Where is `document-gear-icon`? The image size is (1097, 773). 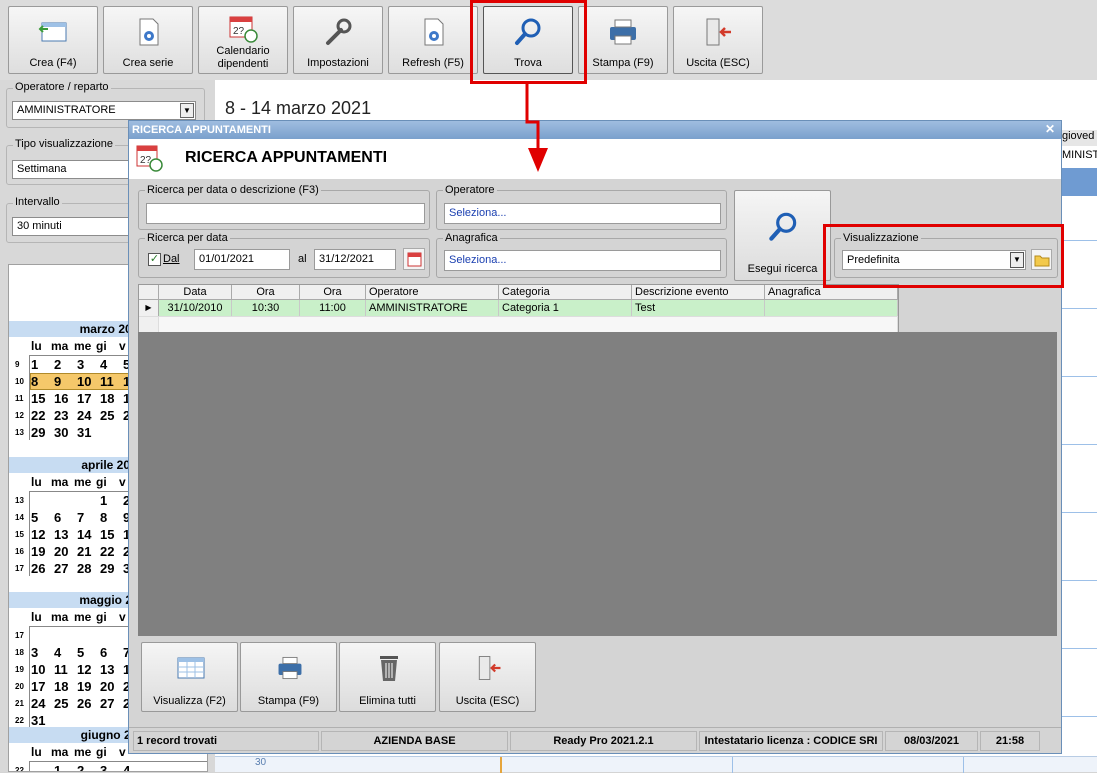
document-gear-icon is located at coordinates (149, 32).